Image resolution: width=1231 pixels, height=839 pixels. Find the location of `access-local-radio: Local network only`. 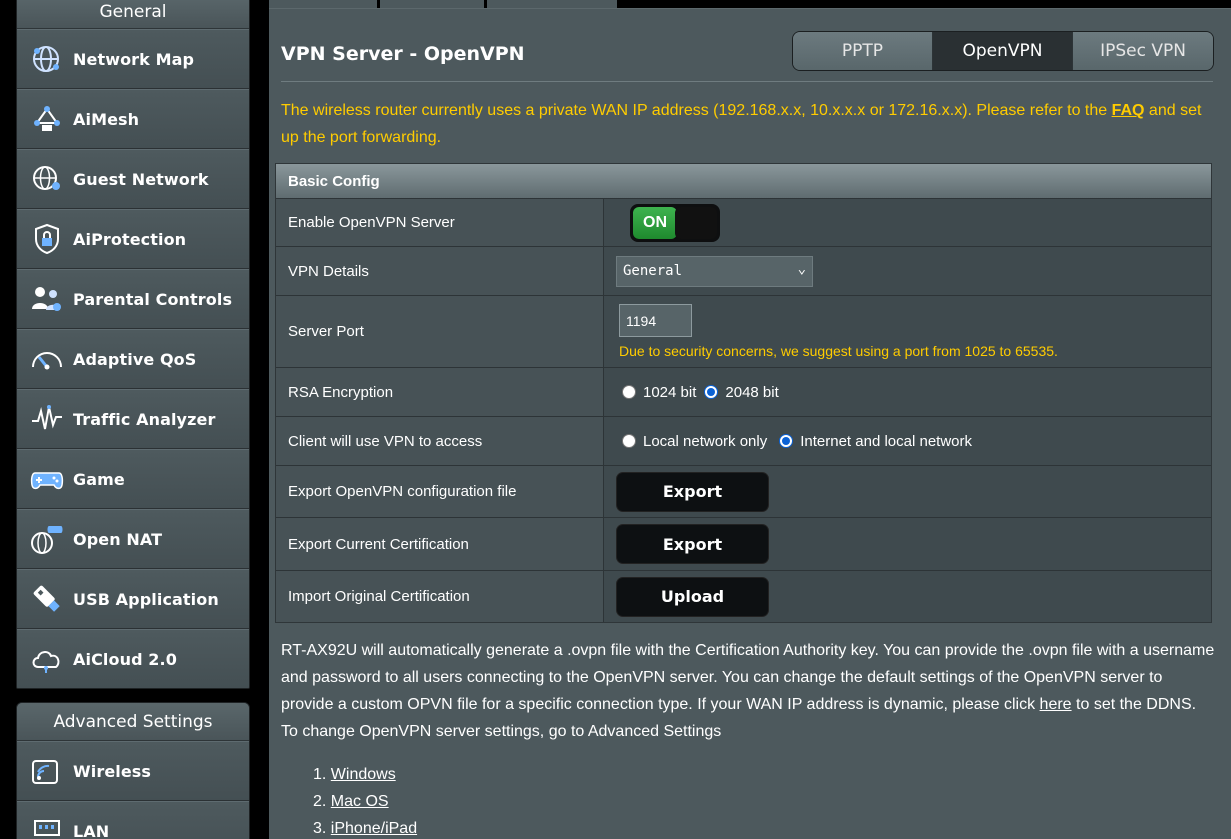

access-local-radio: Local network only is located at coordinates (694, 441).